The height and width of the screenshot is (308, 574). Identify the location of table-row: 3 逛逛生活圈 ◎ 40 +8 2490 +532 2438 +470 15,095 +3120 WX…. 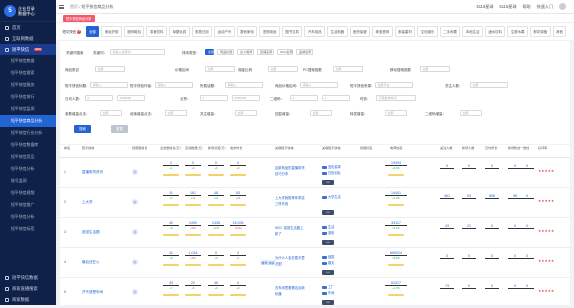
(315, 233).